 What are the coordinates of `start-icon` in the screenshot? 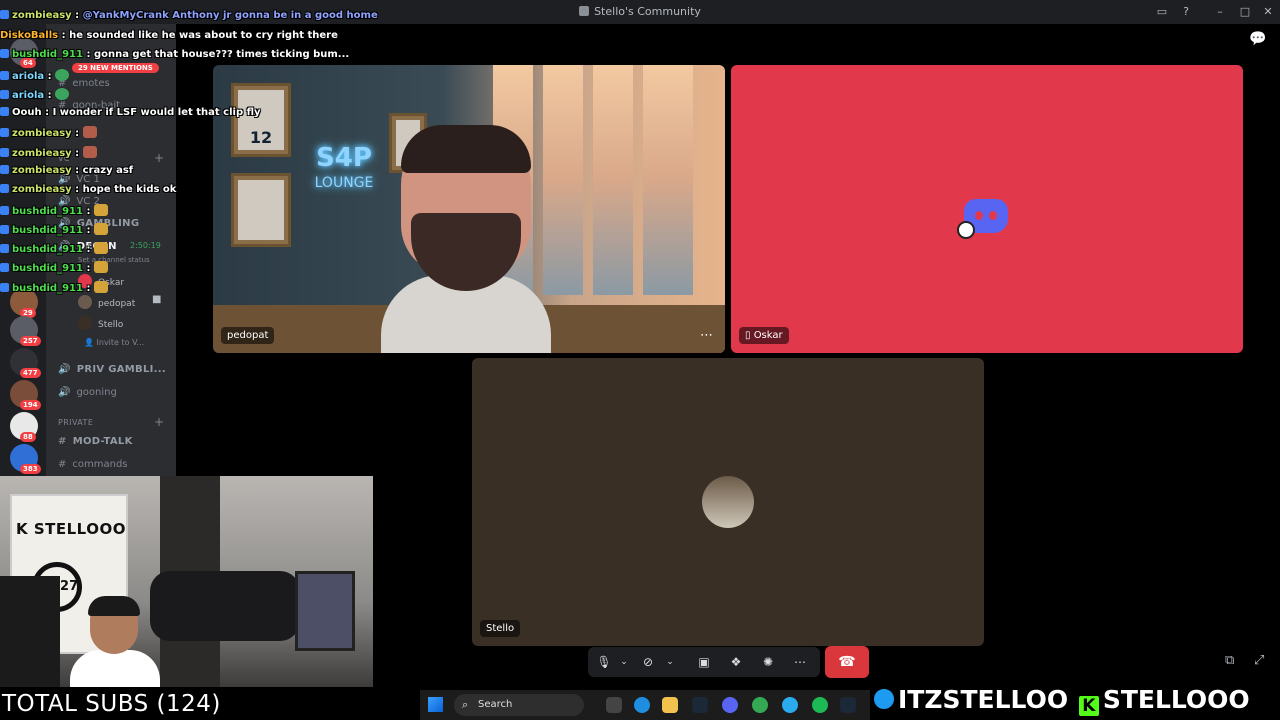 It's located at (435, 704).